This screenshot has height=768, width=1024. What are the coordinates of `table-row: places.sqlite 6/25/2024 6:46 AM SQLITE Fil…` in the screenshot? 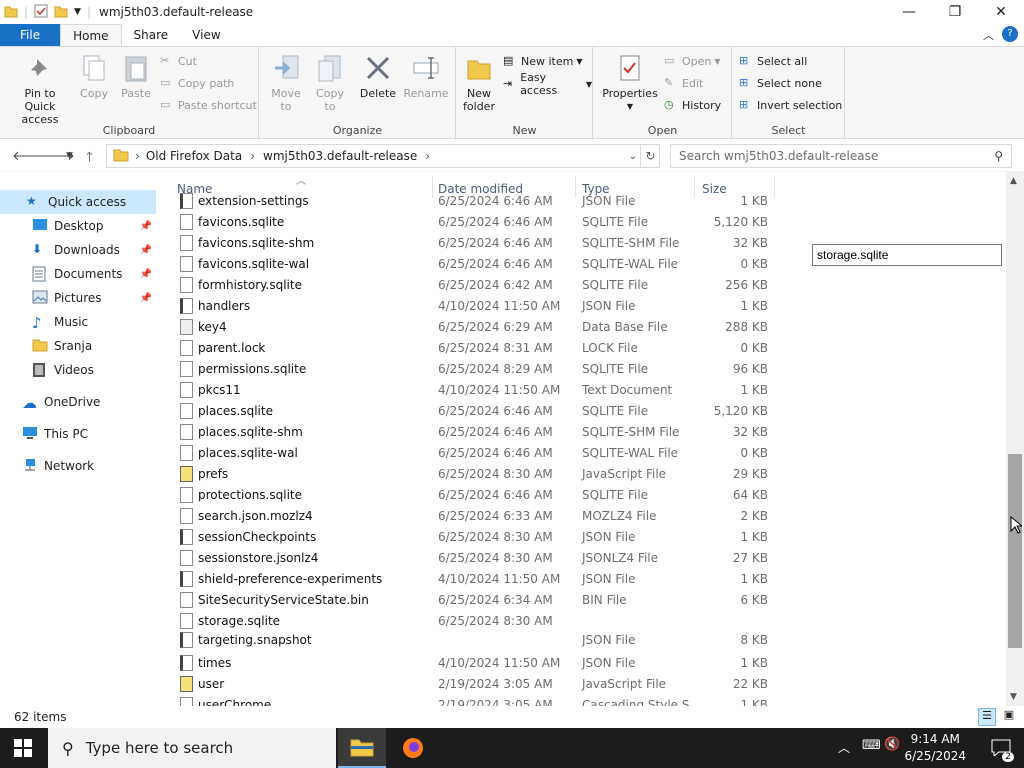 It's located at (583, 411).